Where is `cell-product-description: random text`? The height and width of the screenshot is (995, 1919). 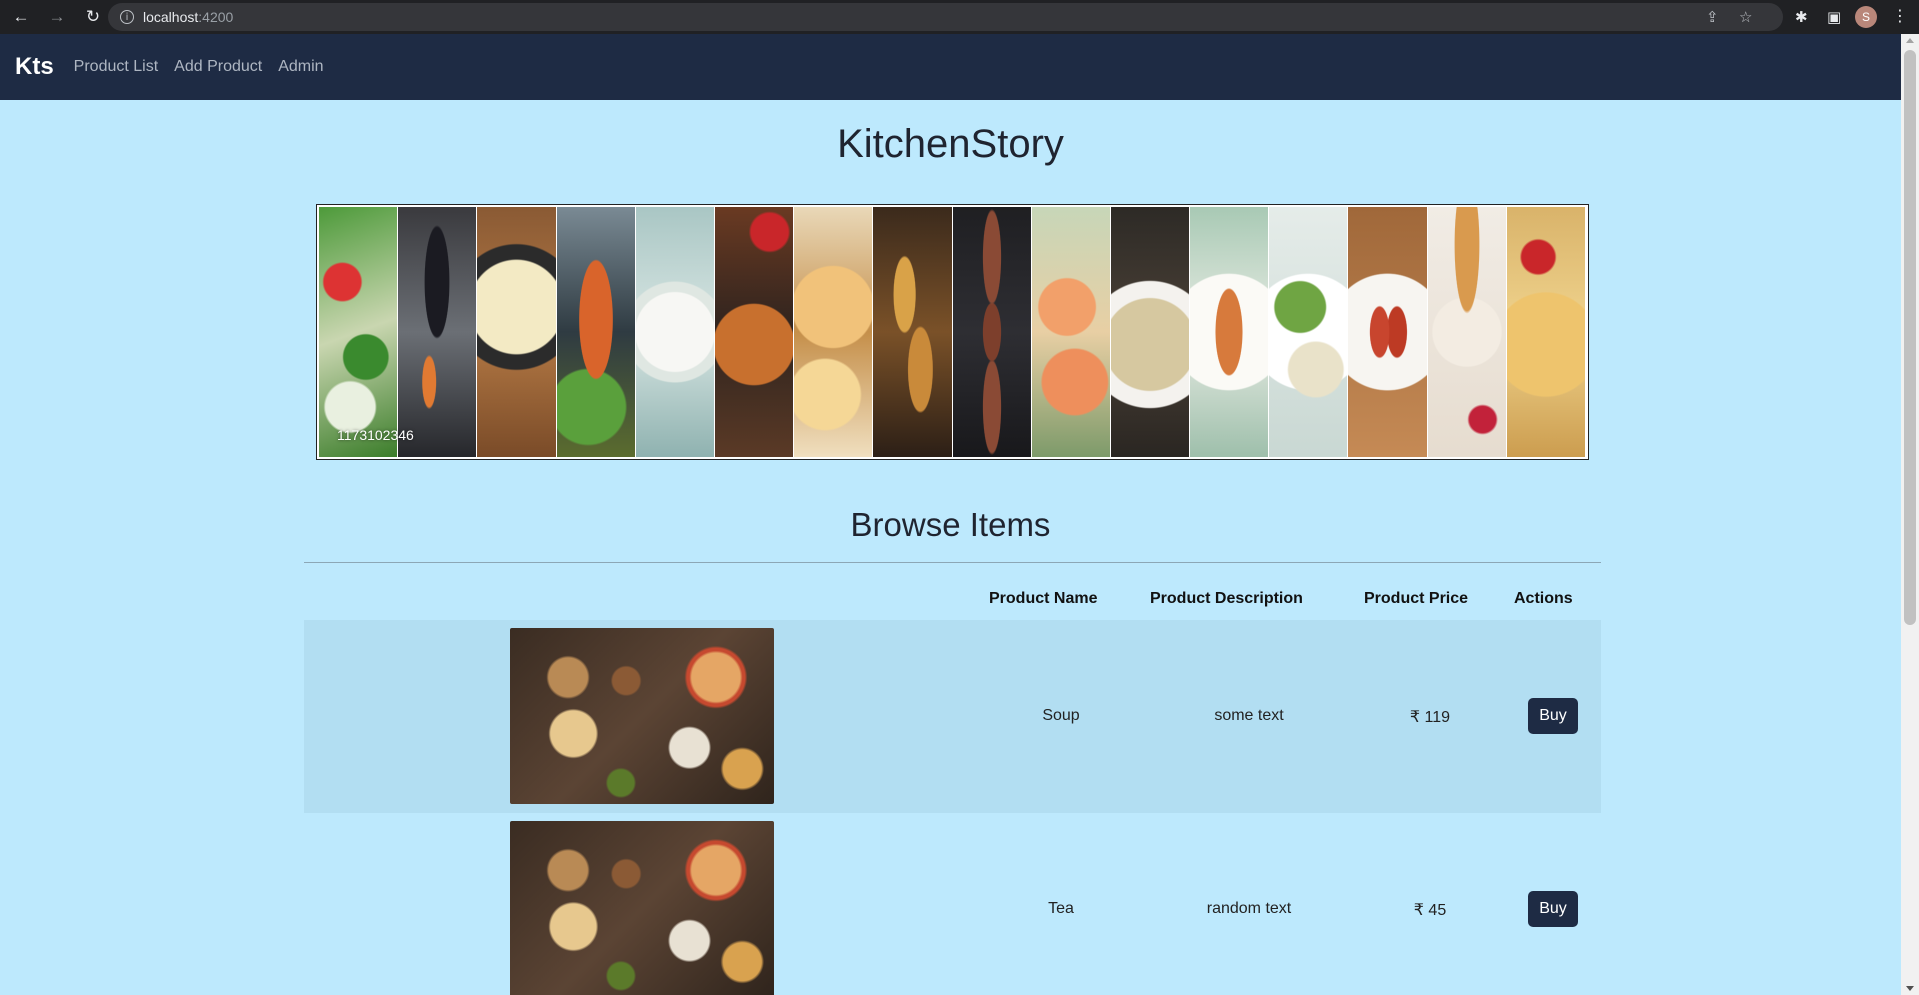 cell-product-description: random text is located at coordinates (1249, 908).